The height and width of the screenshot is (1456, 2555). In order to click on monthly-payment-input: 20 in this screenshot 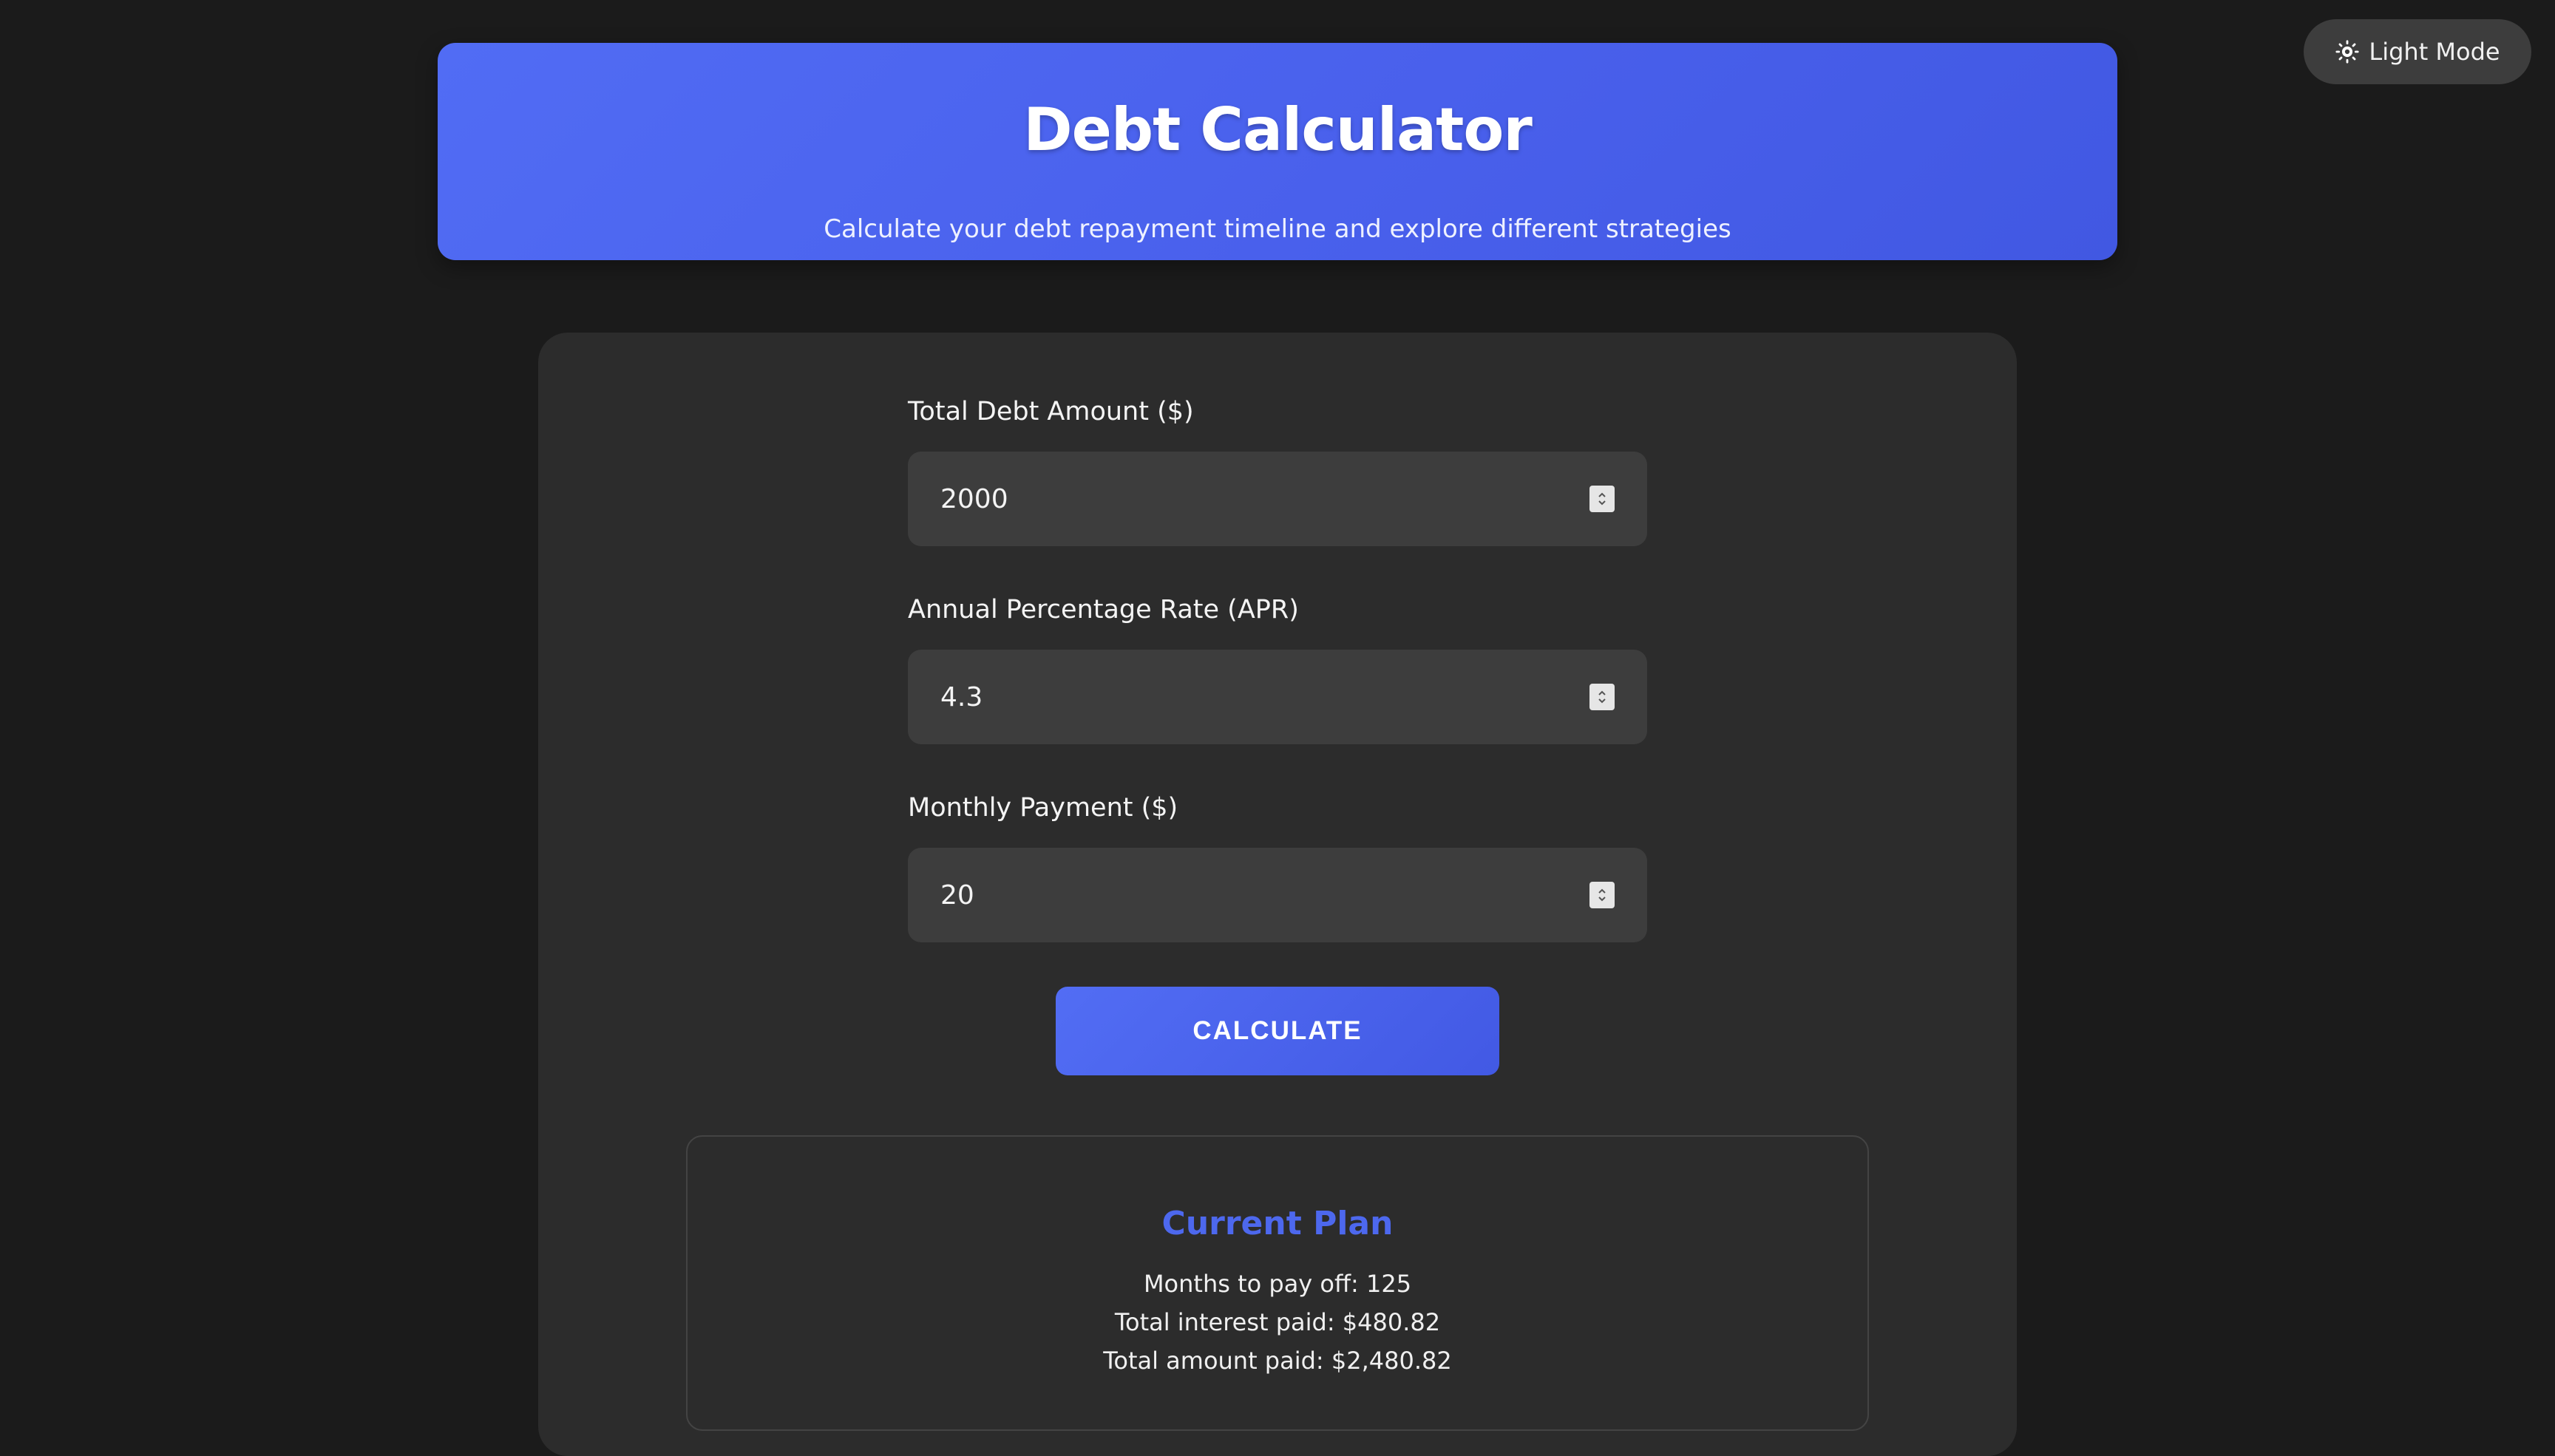, I will do `click(1277, 895)`.